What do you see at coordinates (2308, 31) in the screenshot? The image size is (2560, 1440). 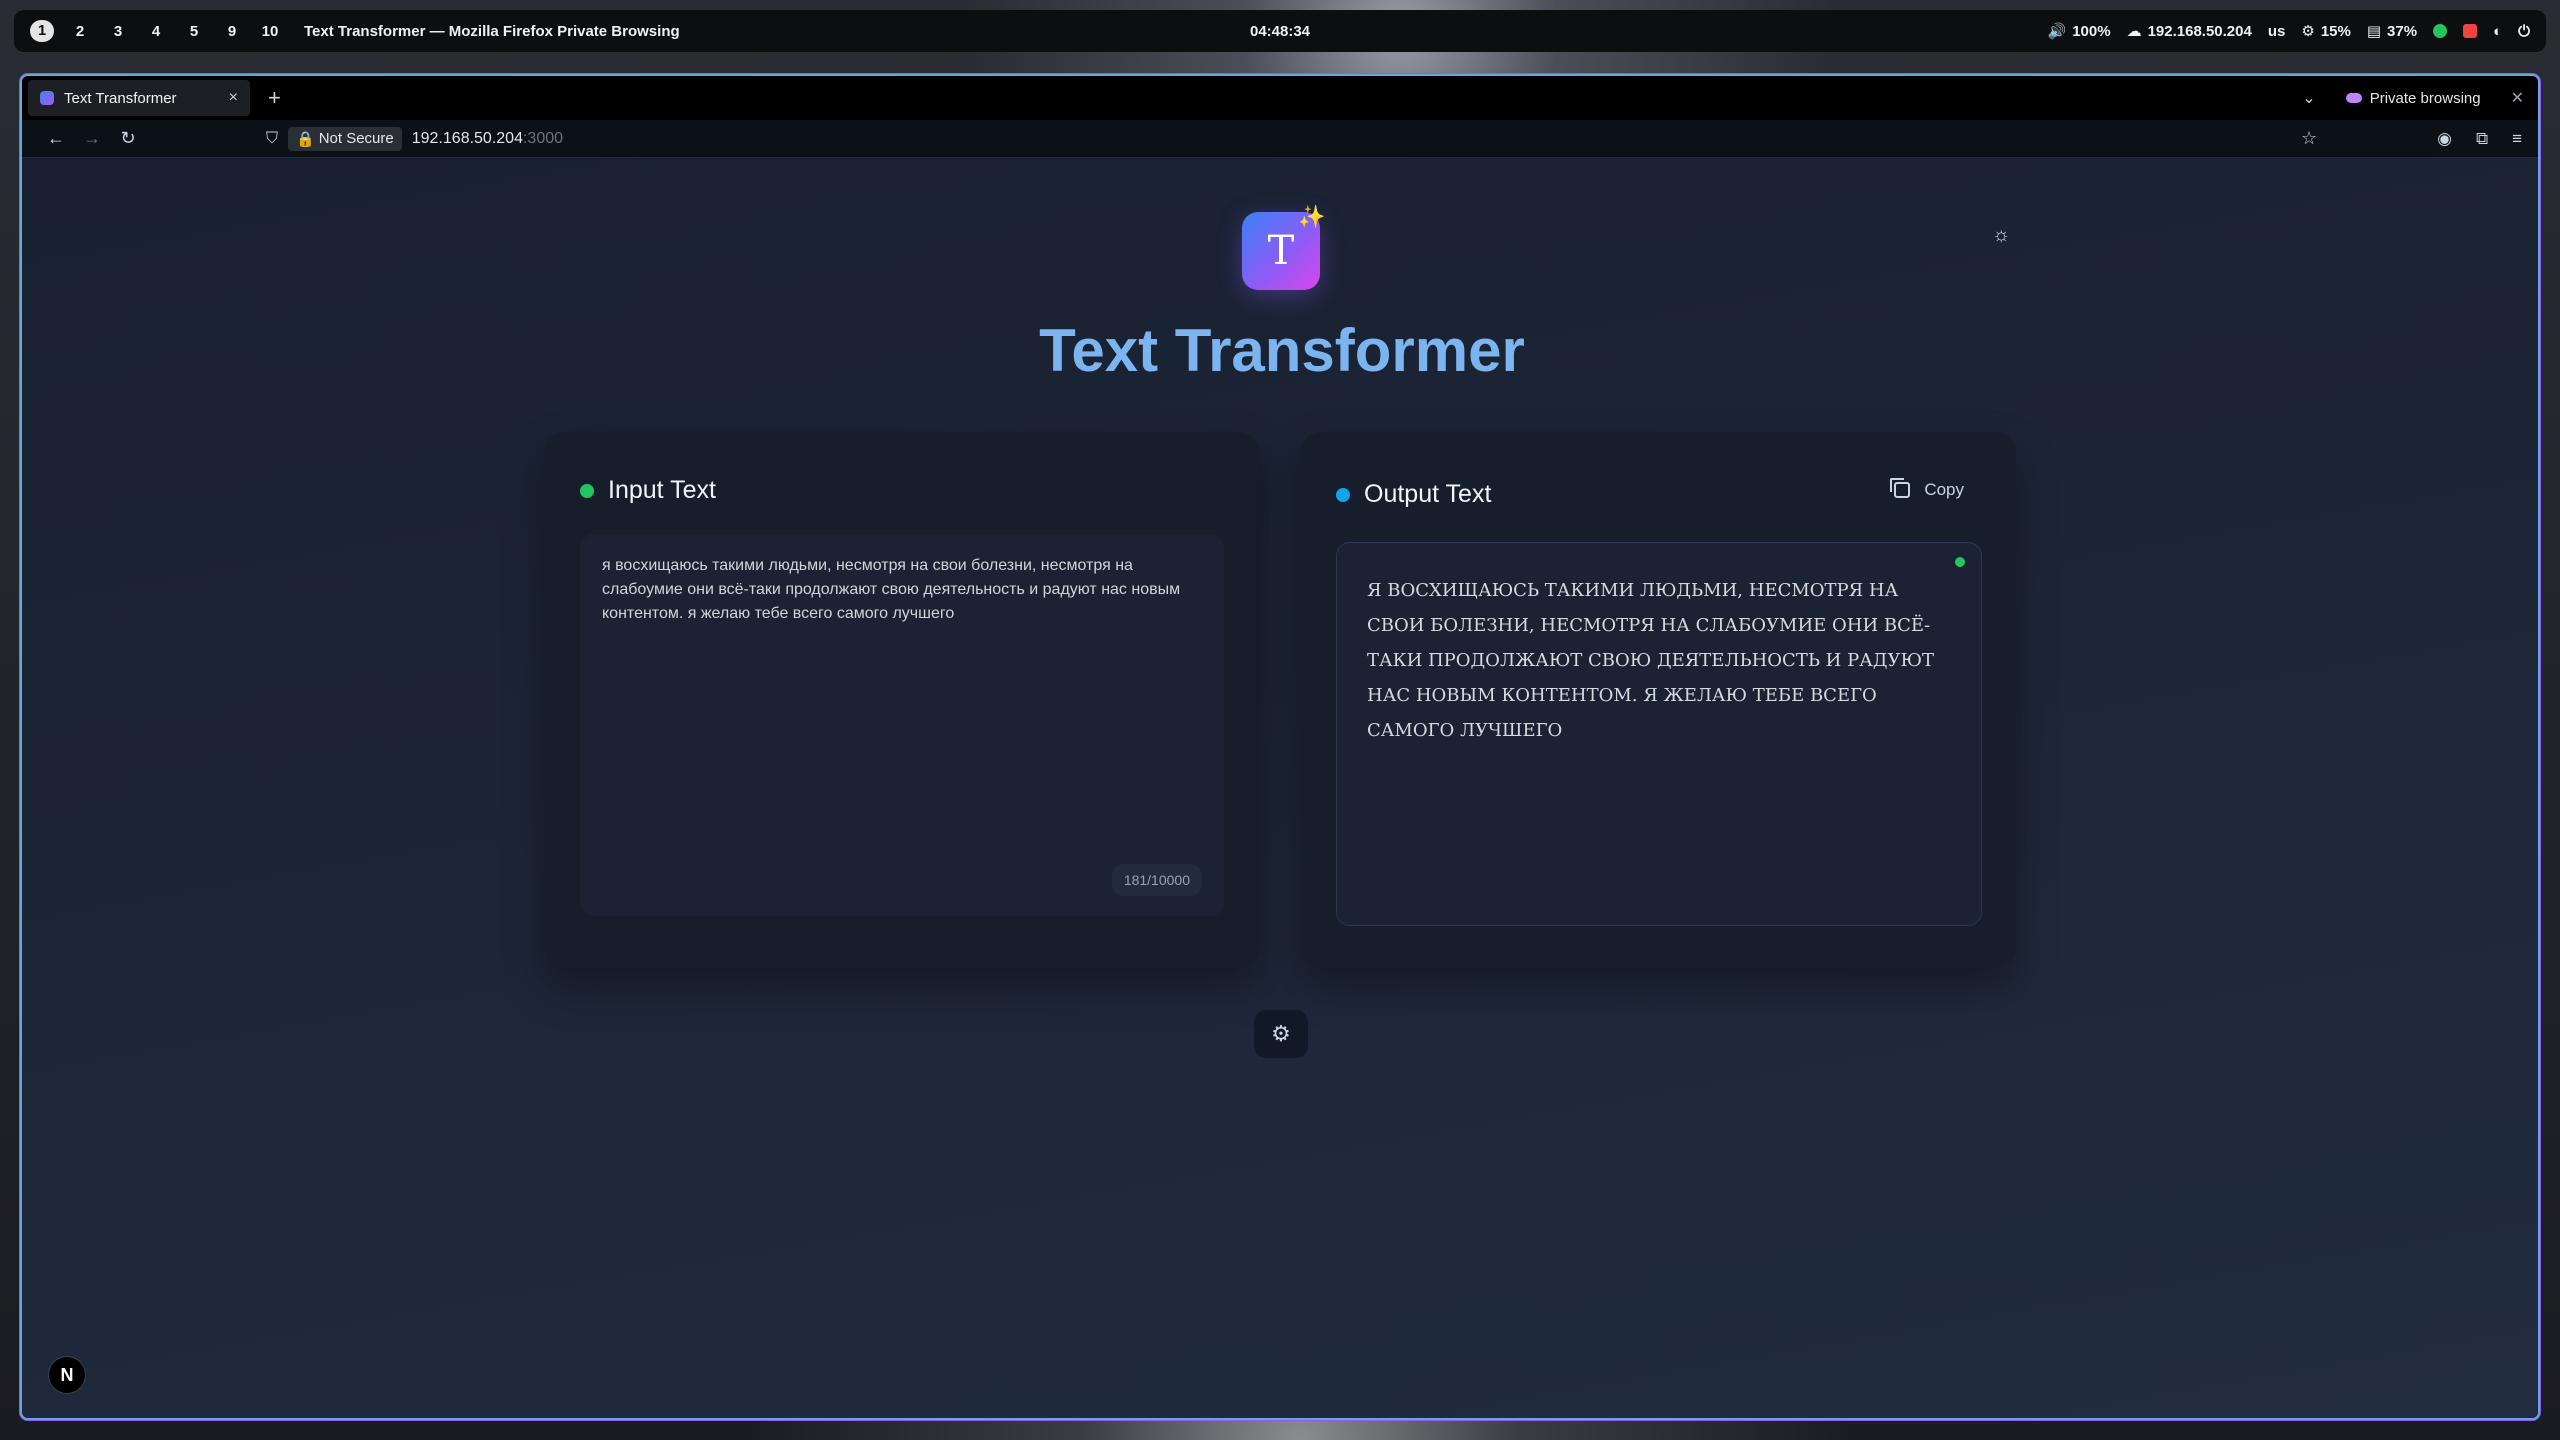 I see `cpu-icon: ⚙` at bounding box center [2308, 31].